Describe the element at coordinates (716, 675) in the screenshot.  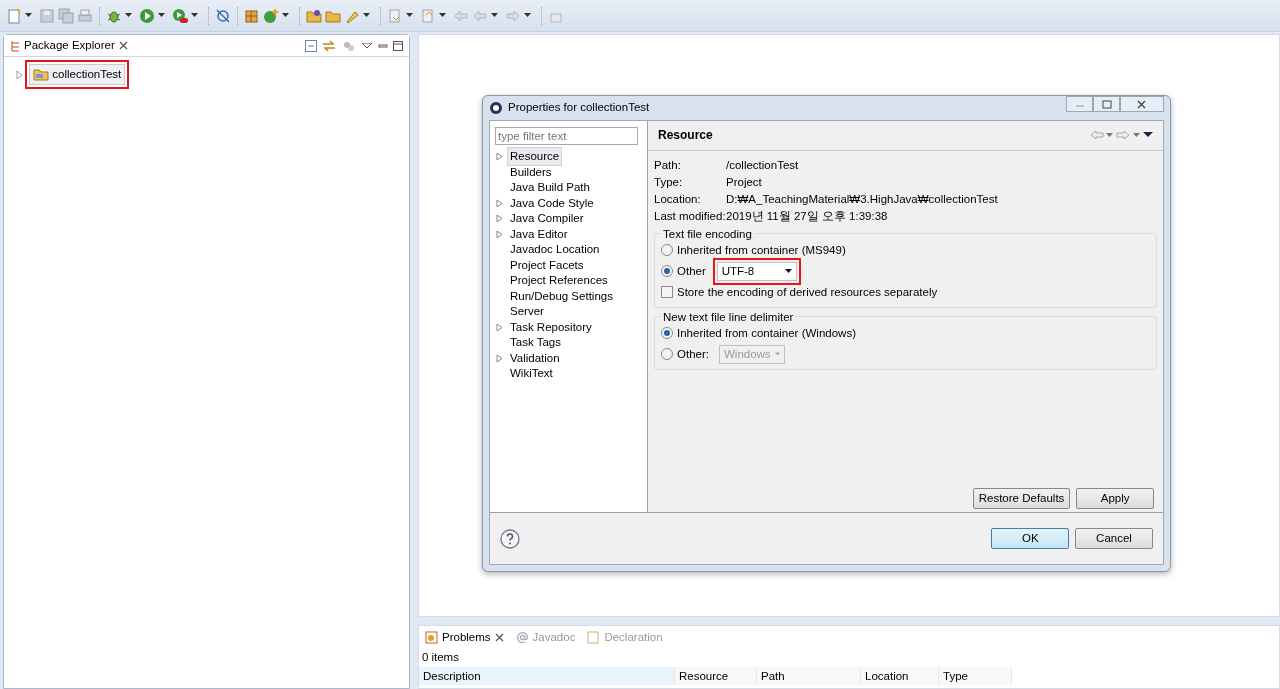
I see `column-header: Resource` at that location.